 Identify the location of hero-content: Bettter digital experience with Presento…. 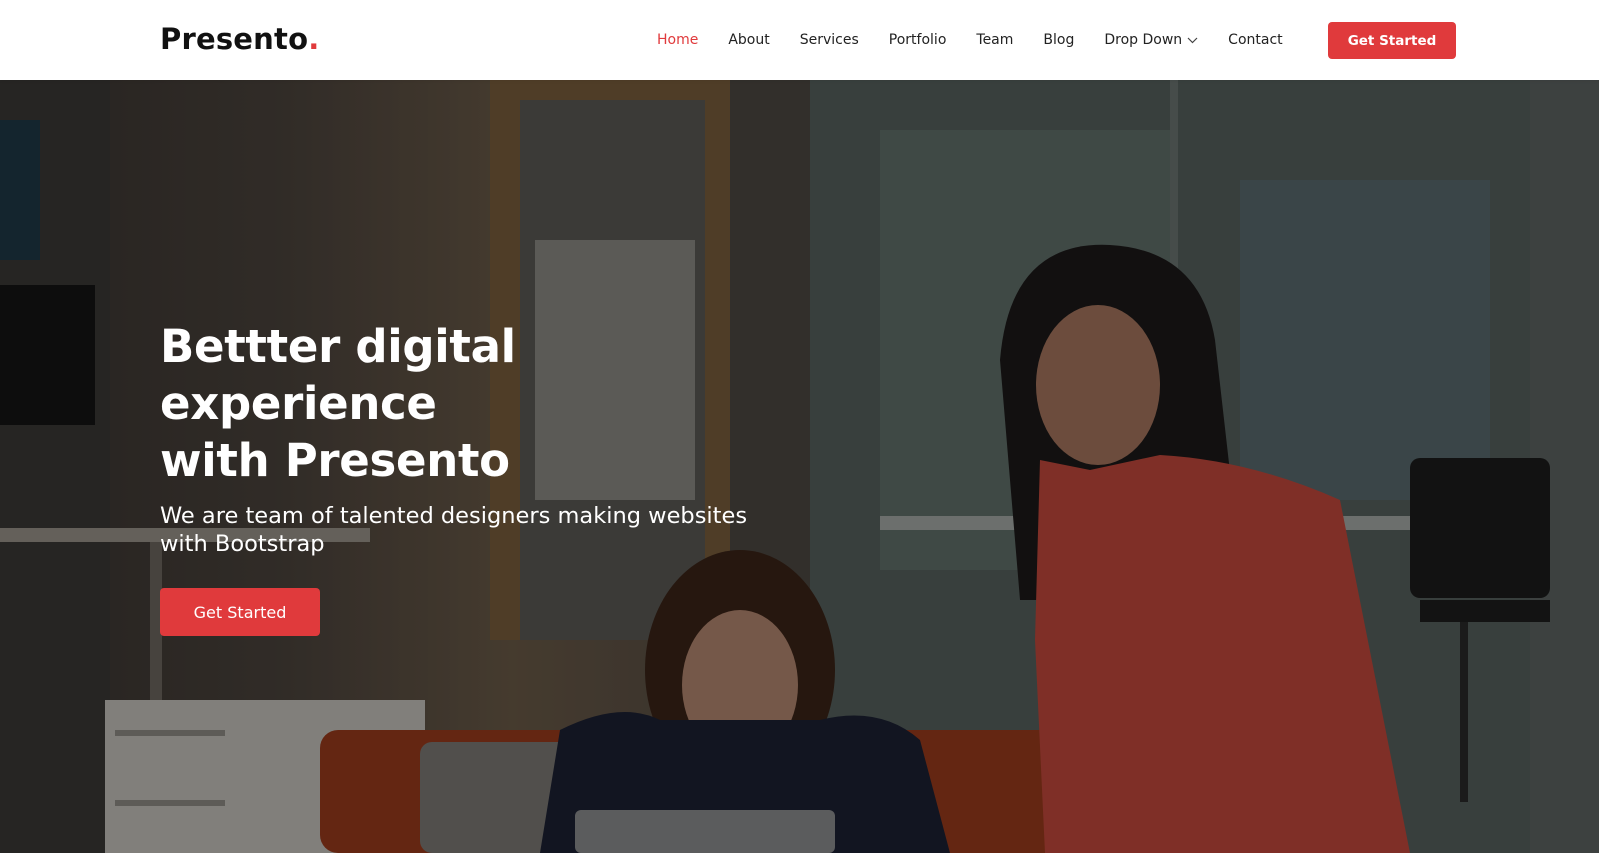
(480, 477).